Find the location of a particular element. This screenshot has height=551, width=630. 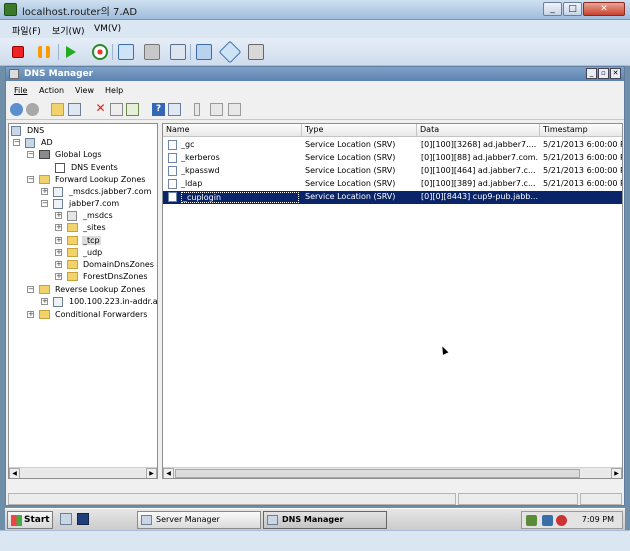

tree-node-label: _msdcs is located at coordinates (98, 215).